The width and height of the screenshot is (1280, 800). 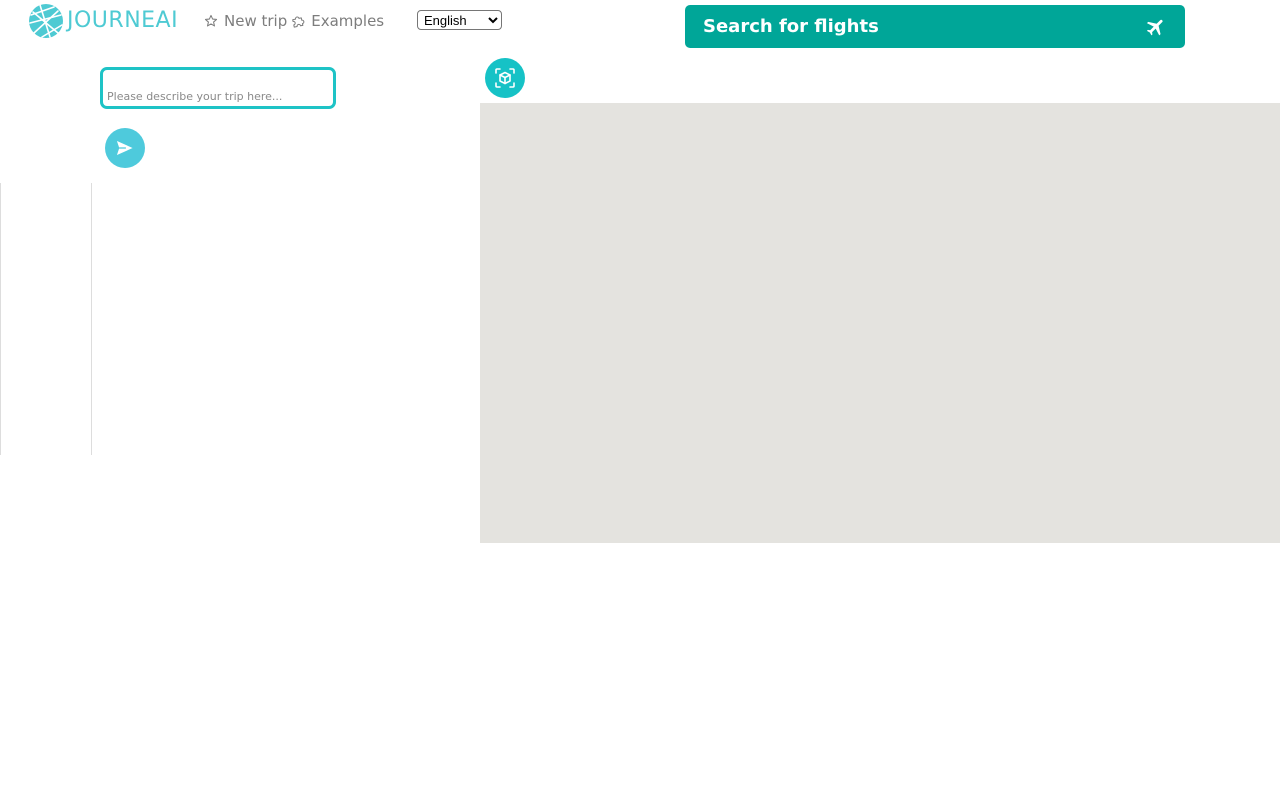 I want to click on new-trip-link: New trip, so click(x=245, y=21).